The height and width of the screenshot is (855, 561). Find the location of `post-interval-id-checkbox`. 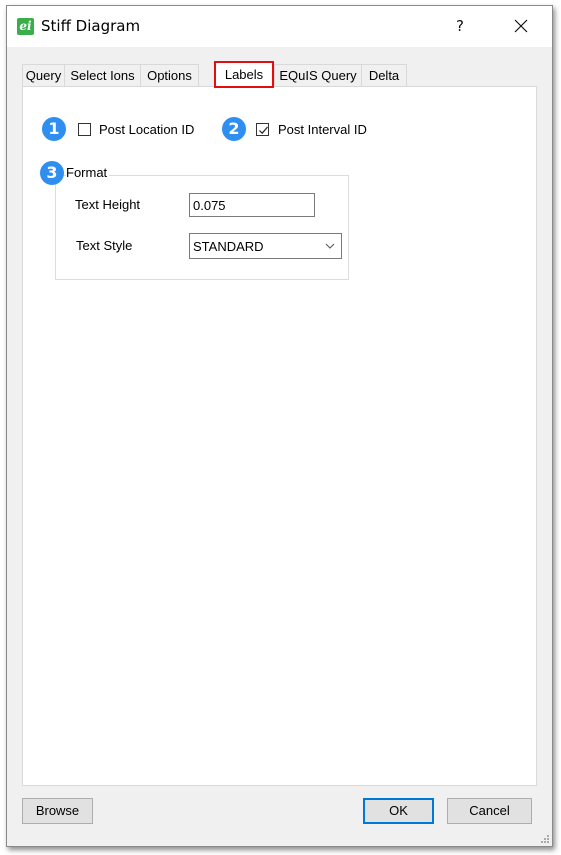

post-interval-id-checkbox is located at coordinates (262, 129).